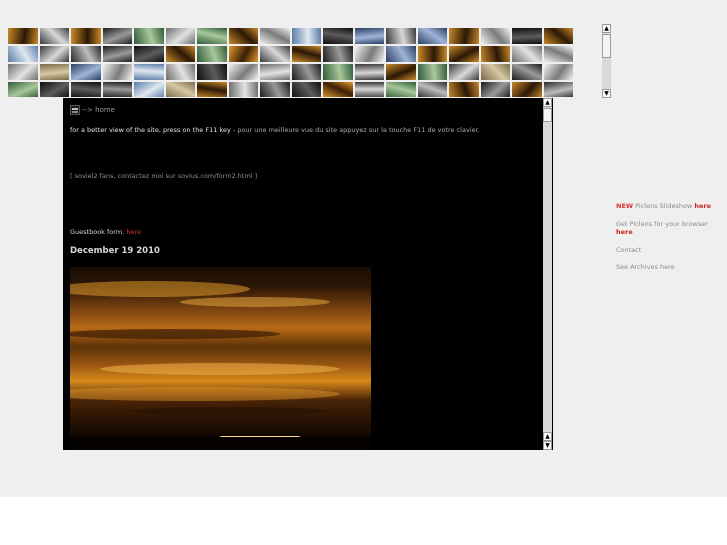 The image size is (727, 545). What do you see at coordinates (668, 250) in the screenshot?
I see `sidebar-item-contact: Contact` at bounding box center [668, 250].